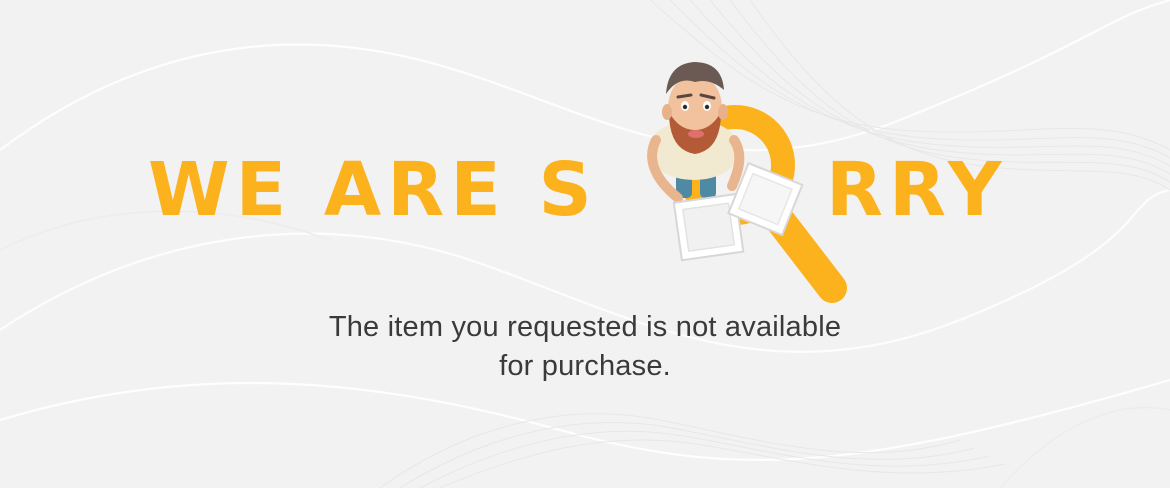 The width and height of the screenshot is (1170, 488). What do you see at coordinates (747, 182) in the screenshot?
I see `confused-man-illustration` at bounding box center [747, 182].